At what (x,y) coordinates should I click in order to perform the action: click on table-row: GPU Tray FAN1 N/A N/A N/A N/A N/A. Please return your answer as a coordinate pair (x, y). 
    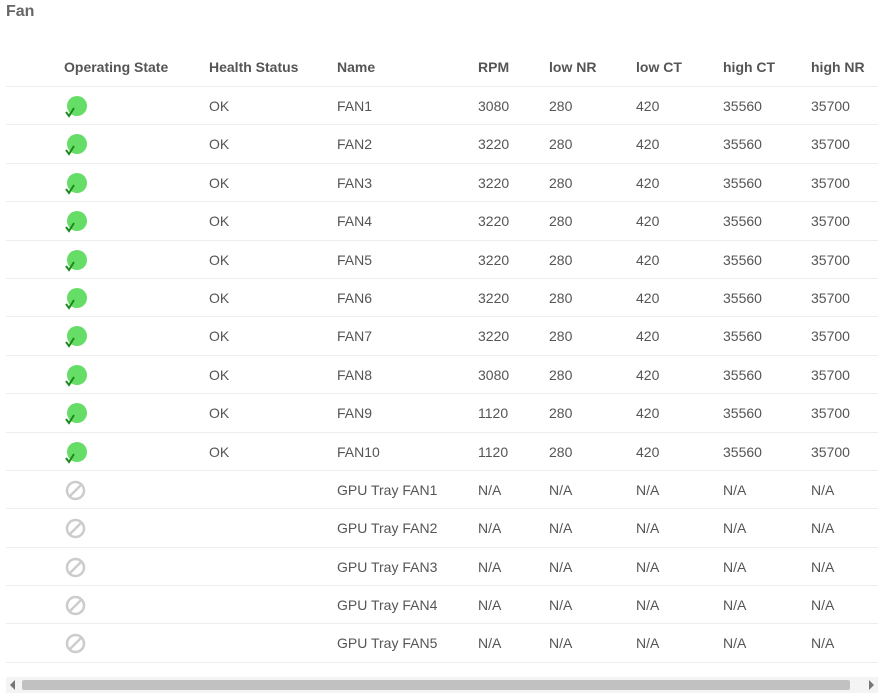
    Looking at the image, I should click on (442, 490).